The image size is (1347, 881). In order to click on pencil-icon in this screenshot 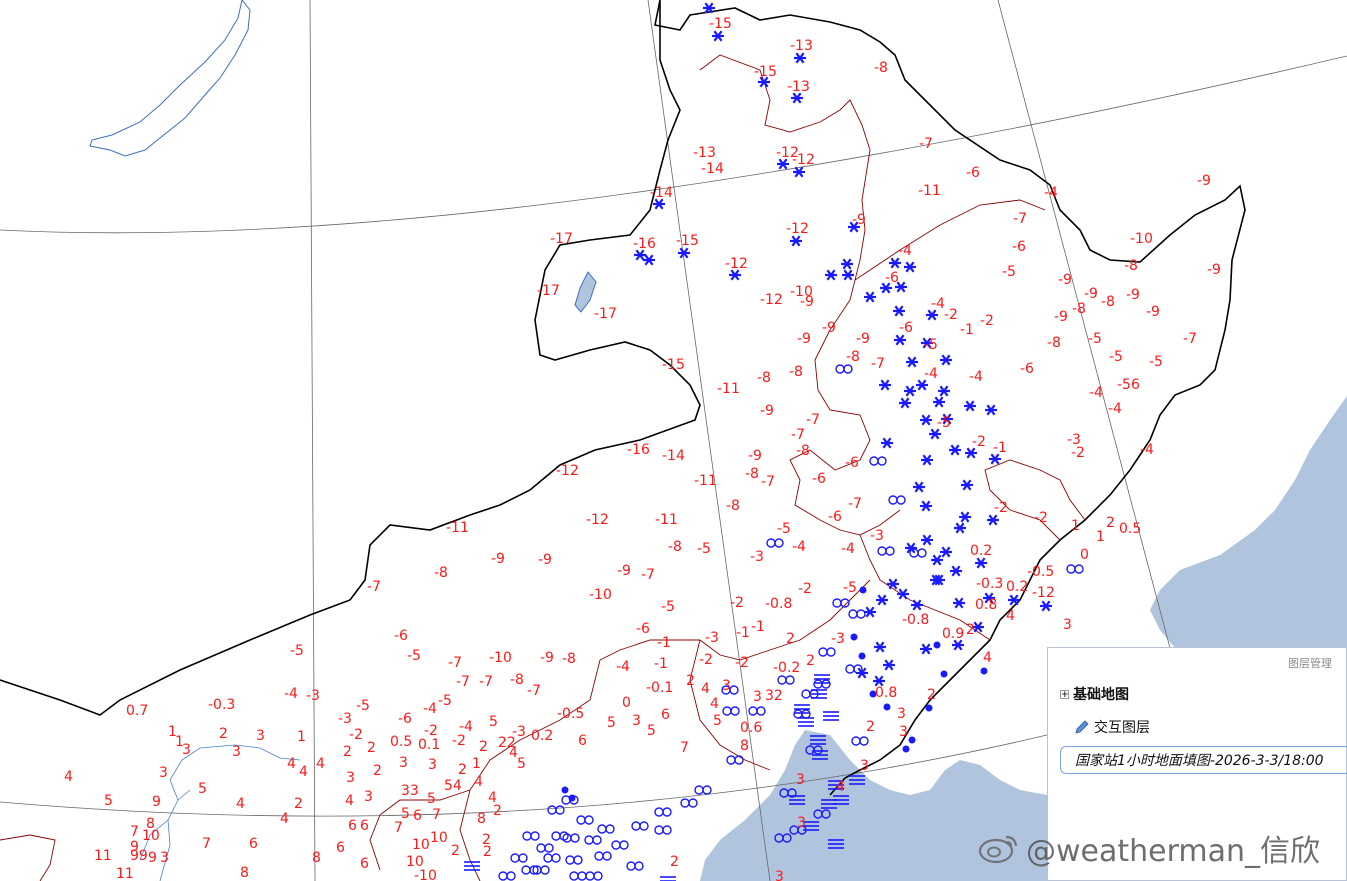, I will do `click(1082, 727)`.